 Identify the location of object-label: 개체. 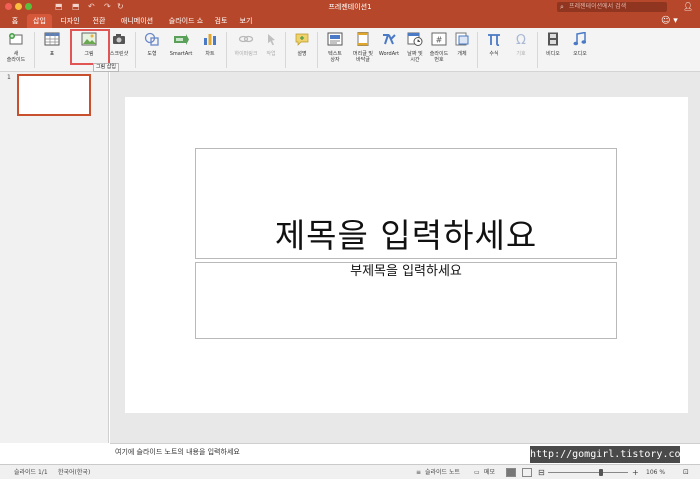
(462, 54).